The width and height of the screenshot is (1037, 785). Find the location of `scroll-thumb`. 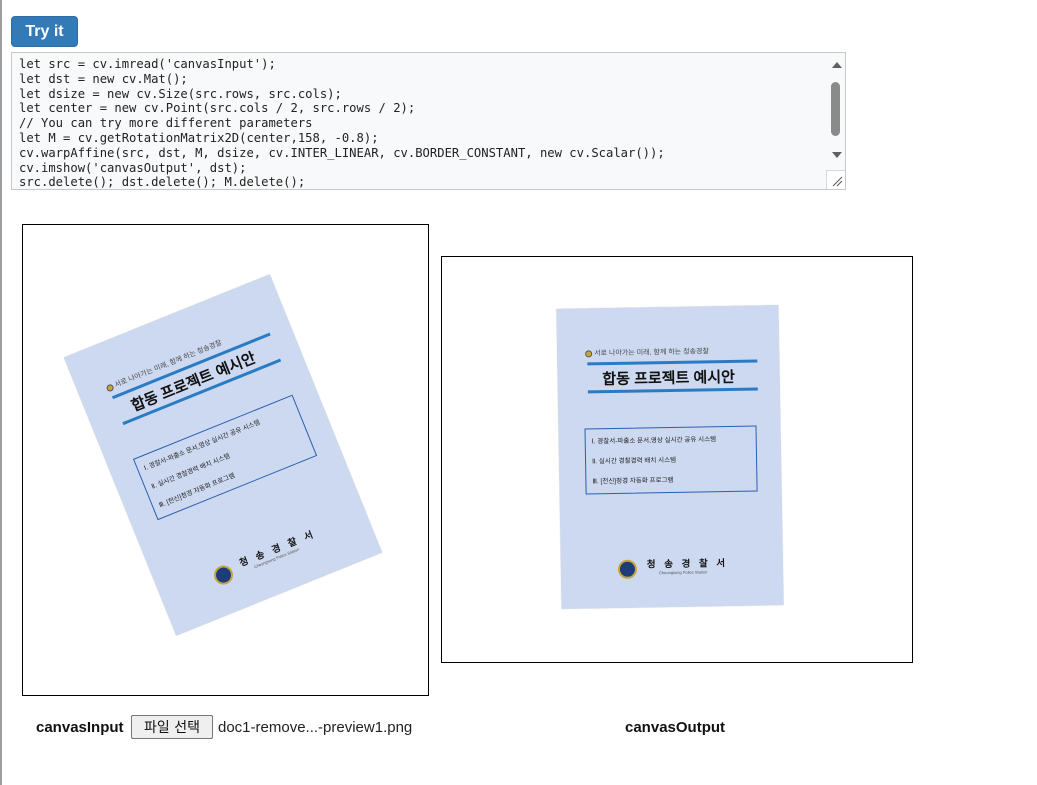

scroll-thumb is located at coordinates (835, 109).